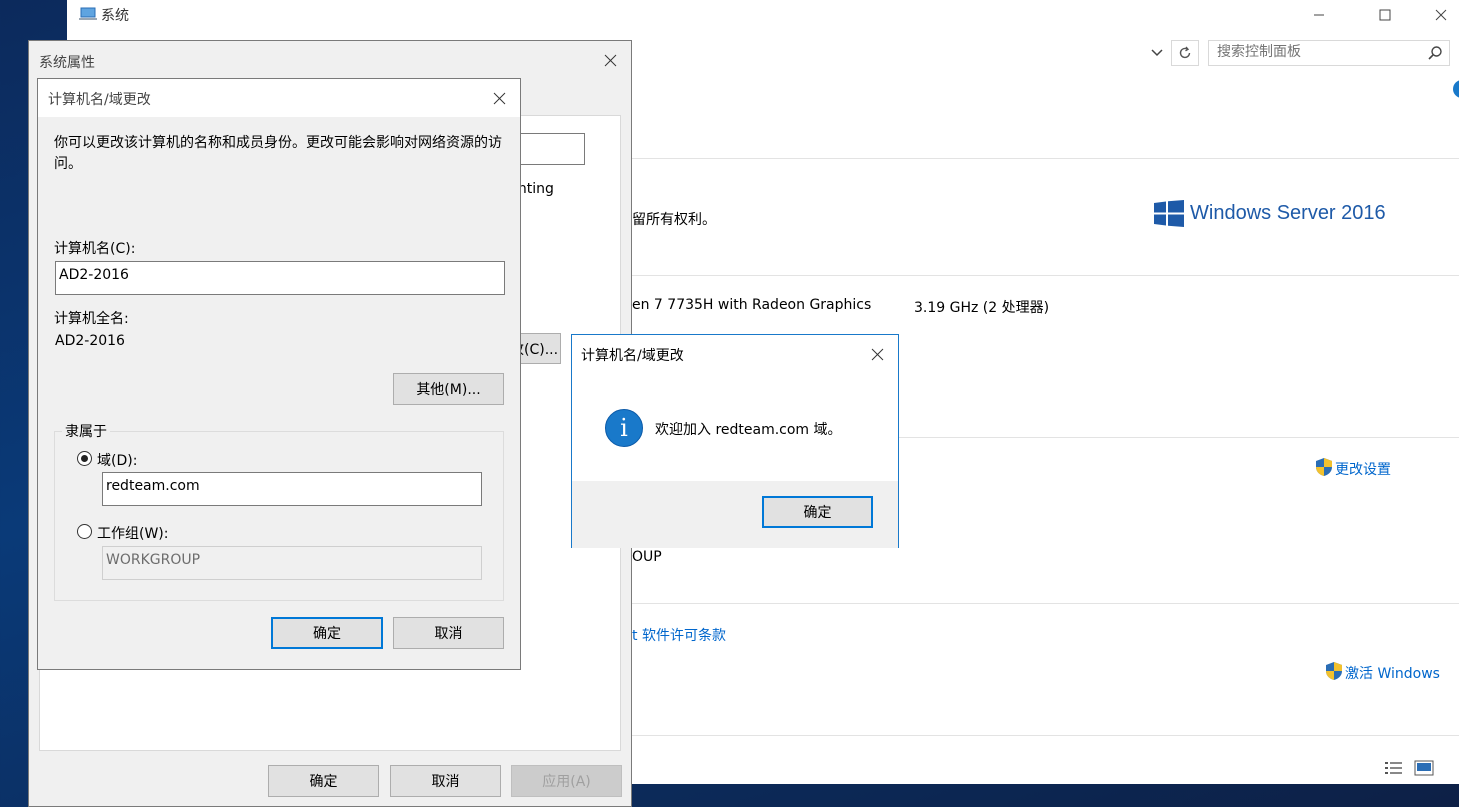 This screenshot has width=1459, height=807. I want to click on computer-icon, so click(88, 13).